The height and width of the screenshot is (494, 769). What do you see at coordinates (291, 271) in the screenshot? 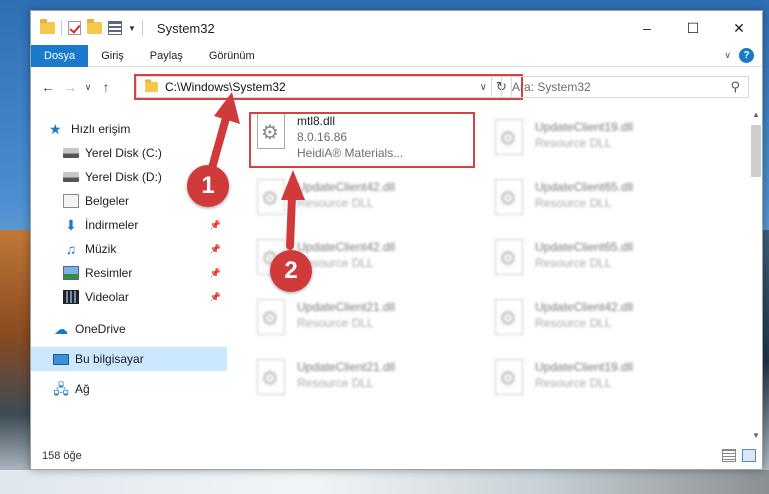
I see `step-badge-2: 2` at bounding box center [291, 271].